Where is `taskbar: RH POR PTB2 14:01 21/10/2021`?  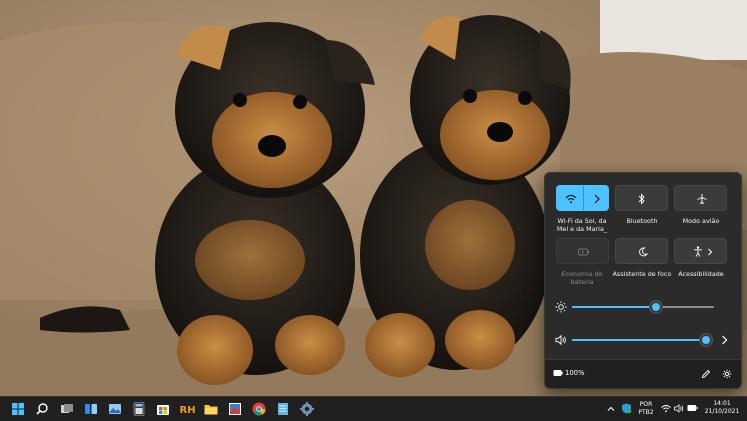
taskbar: RH POR PTB2 14:01 21/10/2021 is located at coordinates (373, 408).